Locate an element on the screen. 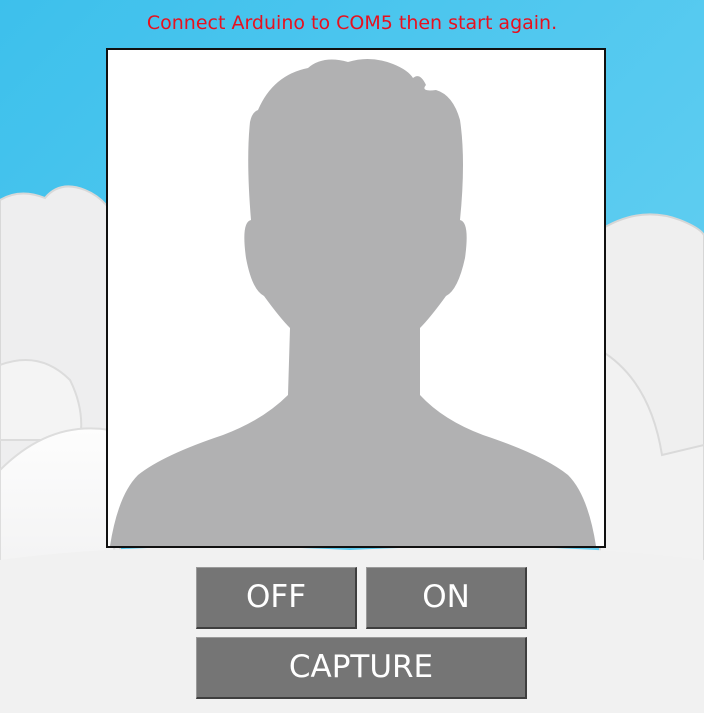 The image size is (704, 713). capture-button: CAPTURE is located at coordinates (361, 668).